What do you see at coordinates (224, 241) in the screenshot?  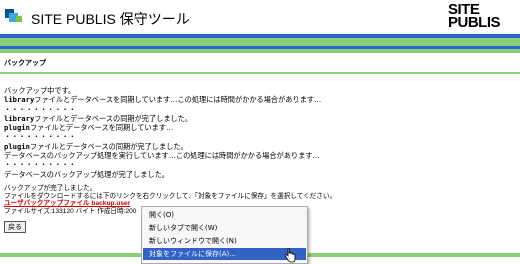 I see `menu-item-open-new-window: 新しいウィンドウで開く(N)` at bounding box center [224, 241].